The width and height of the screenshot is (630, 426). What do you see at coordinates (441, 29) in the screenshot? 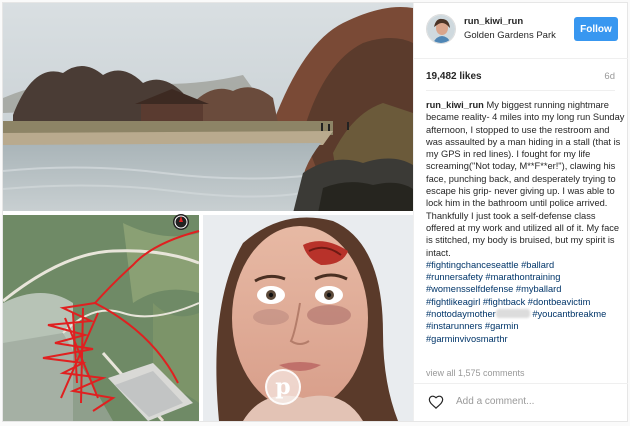
I see `avatar` at bounding box center [441, 29].